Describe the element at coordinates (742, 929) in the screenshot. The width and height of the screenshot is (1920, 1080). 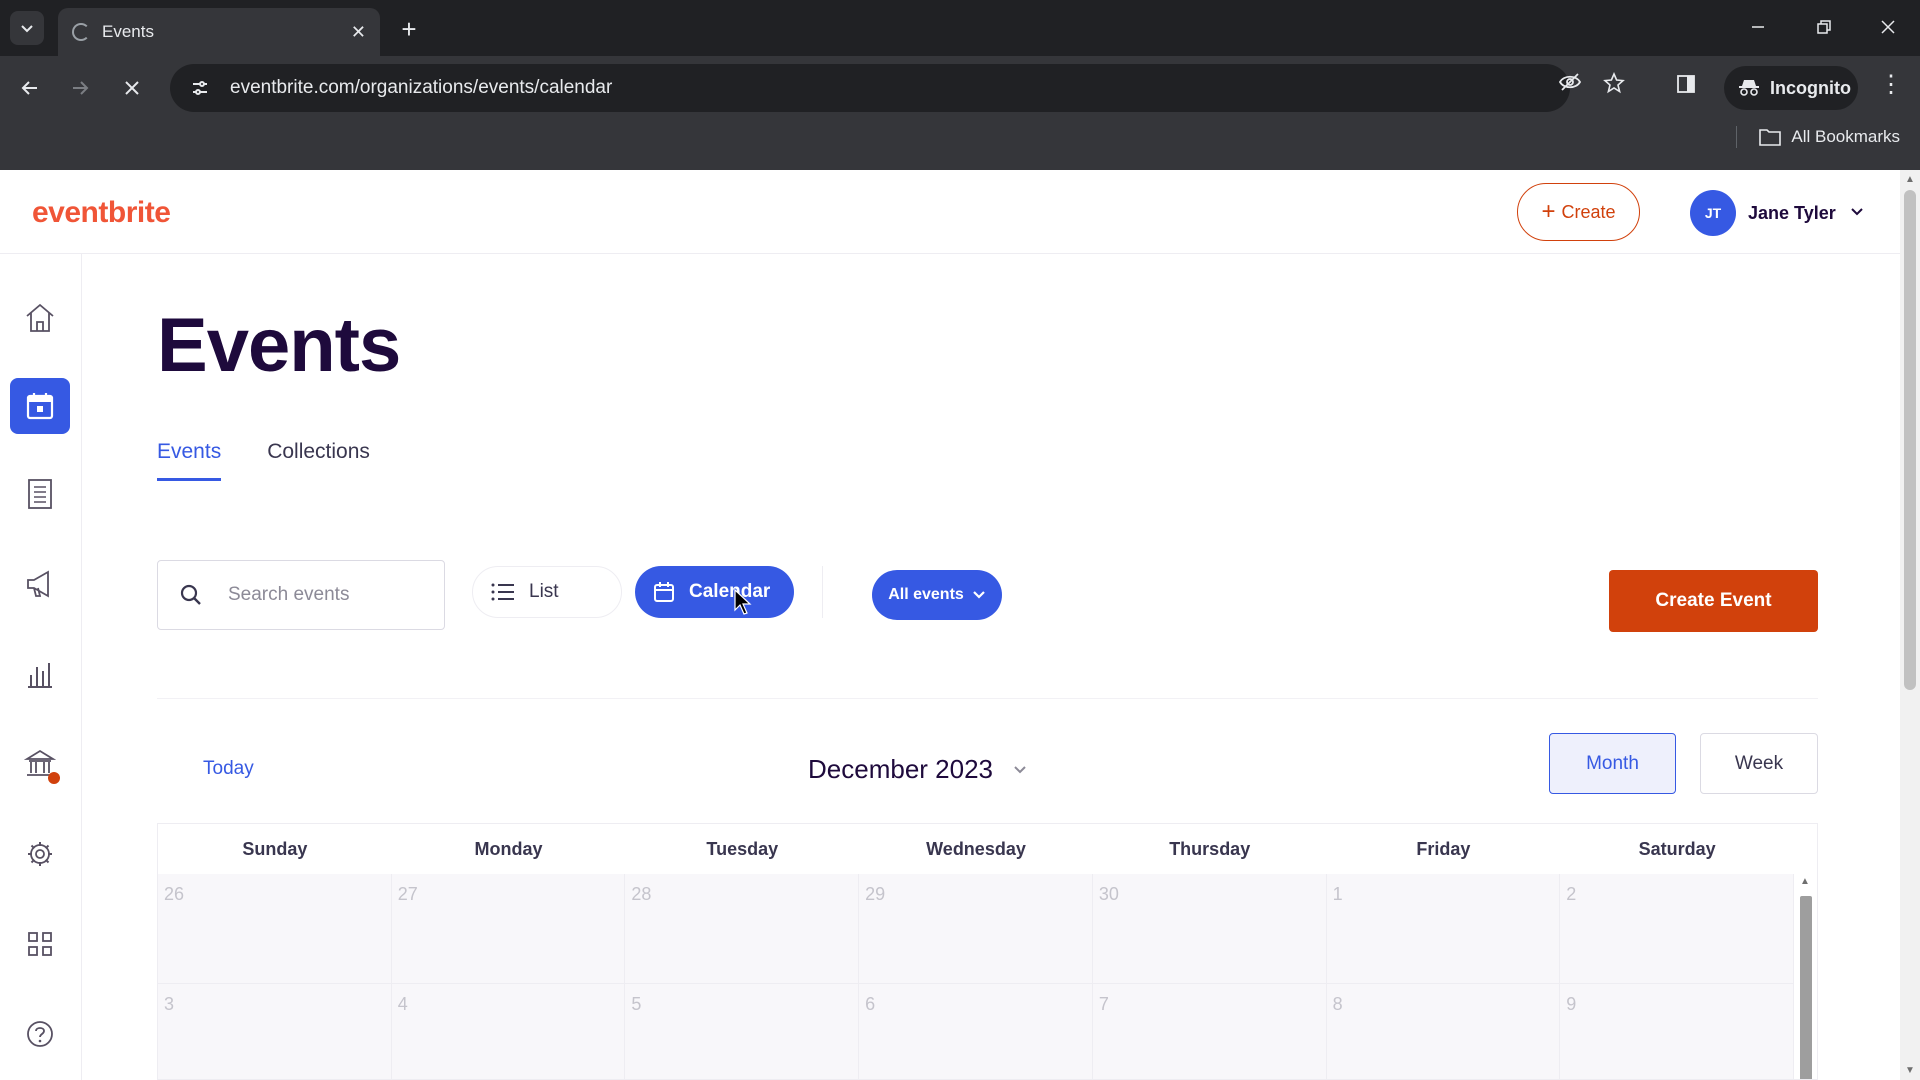
I see `day-cell: 28` at that location.